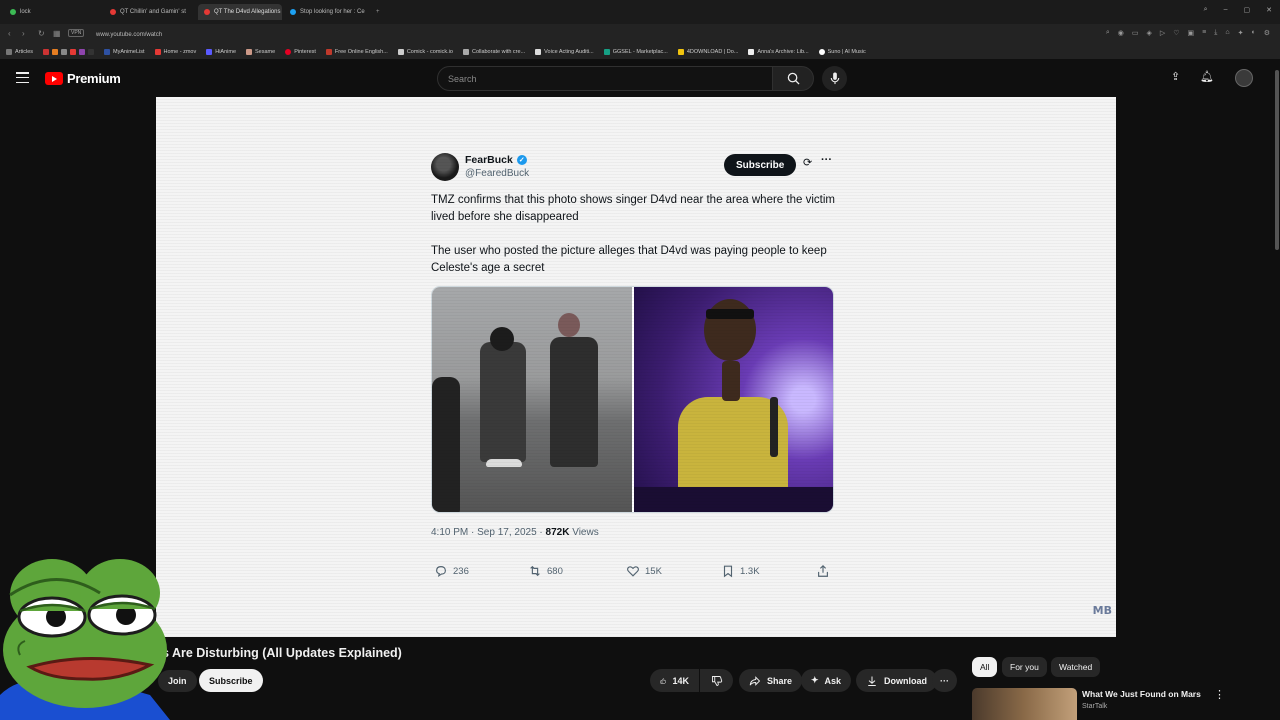 Image resolution: width=1280 pixels, height=720 pixels. What do you see at coordinates (1227, 33) in the screenshot?
I see `lock-icon: ⌂` at bounding box center [1227, 33].